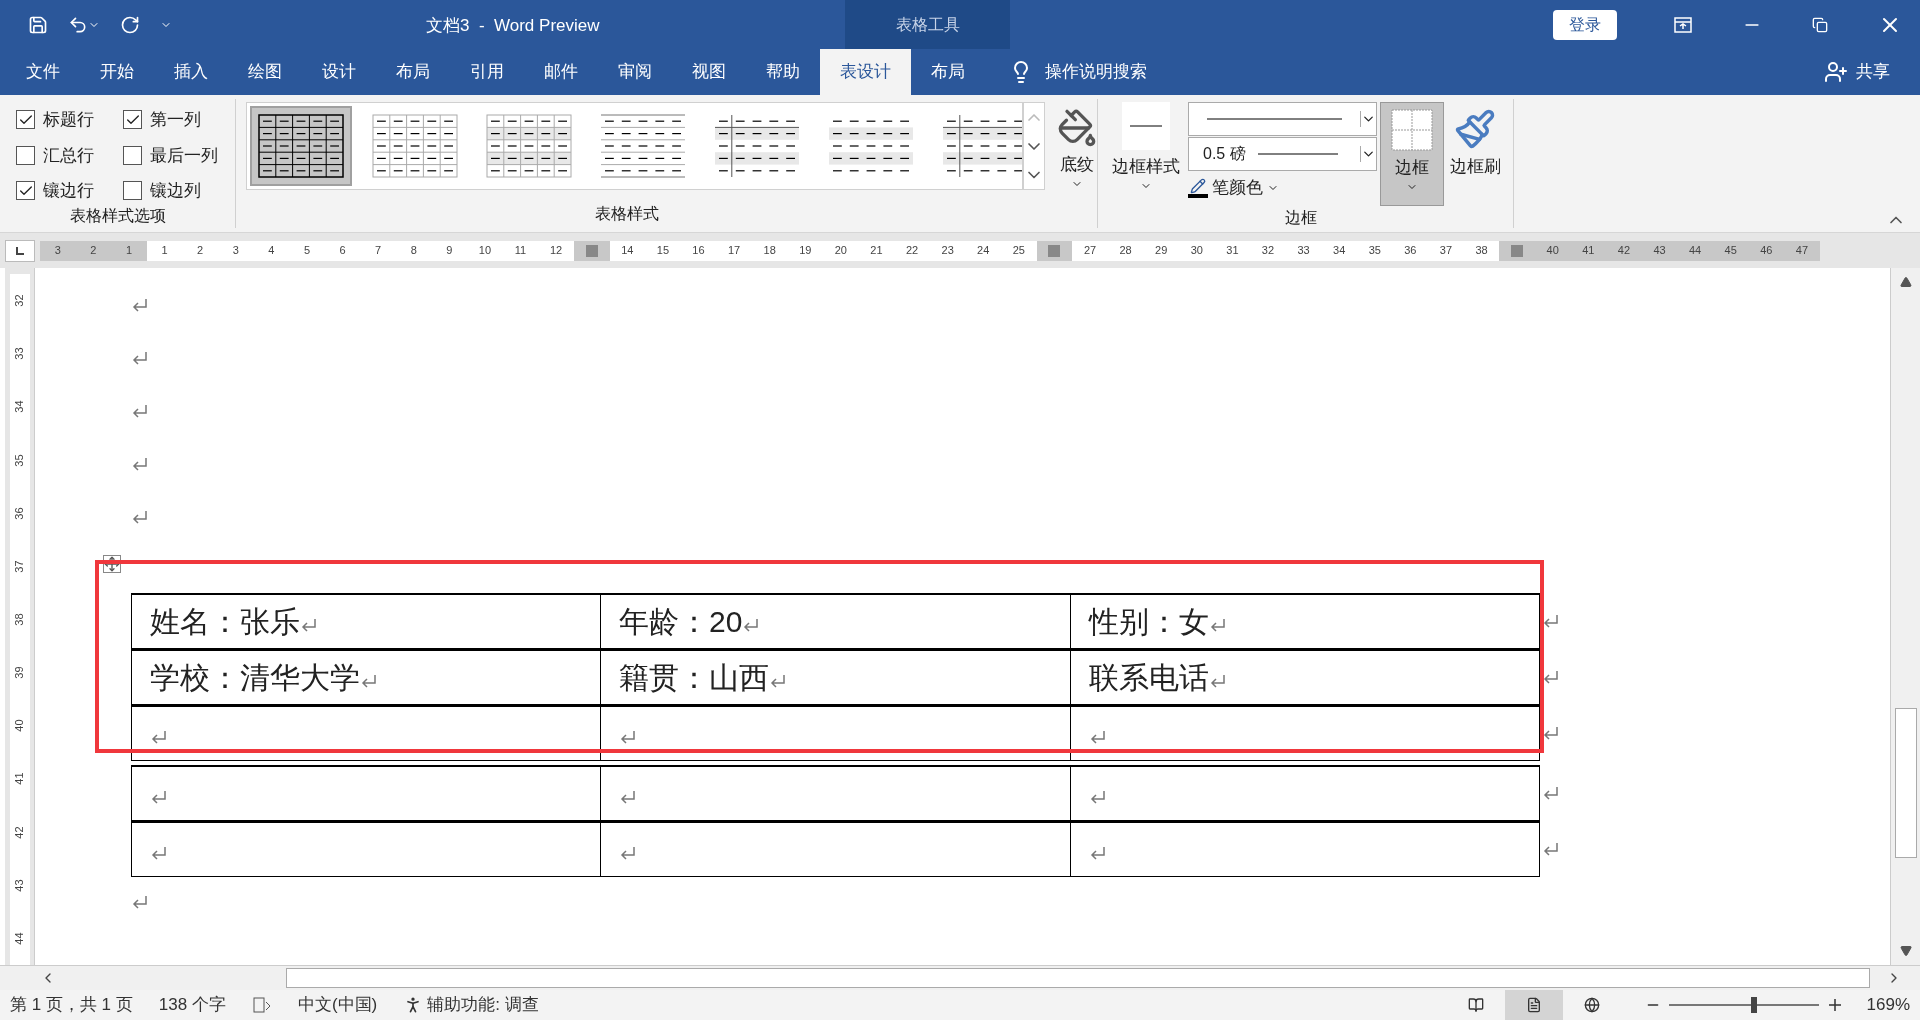  What do you see at coordinates (709, 72) in the screenshot?
I see `ribbon-tab: 视图` at bounding box center [709, 72].